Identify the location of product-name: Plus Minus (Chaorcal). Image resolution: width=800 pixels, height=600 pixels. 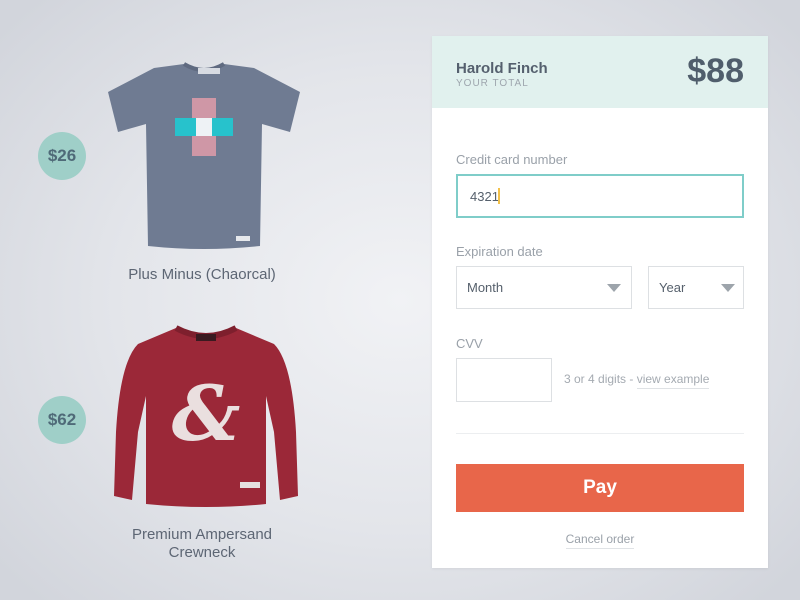
(202, 274).